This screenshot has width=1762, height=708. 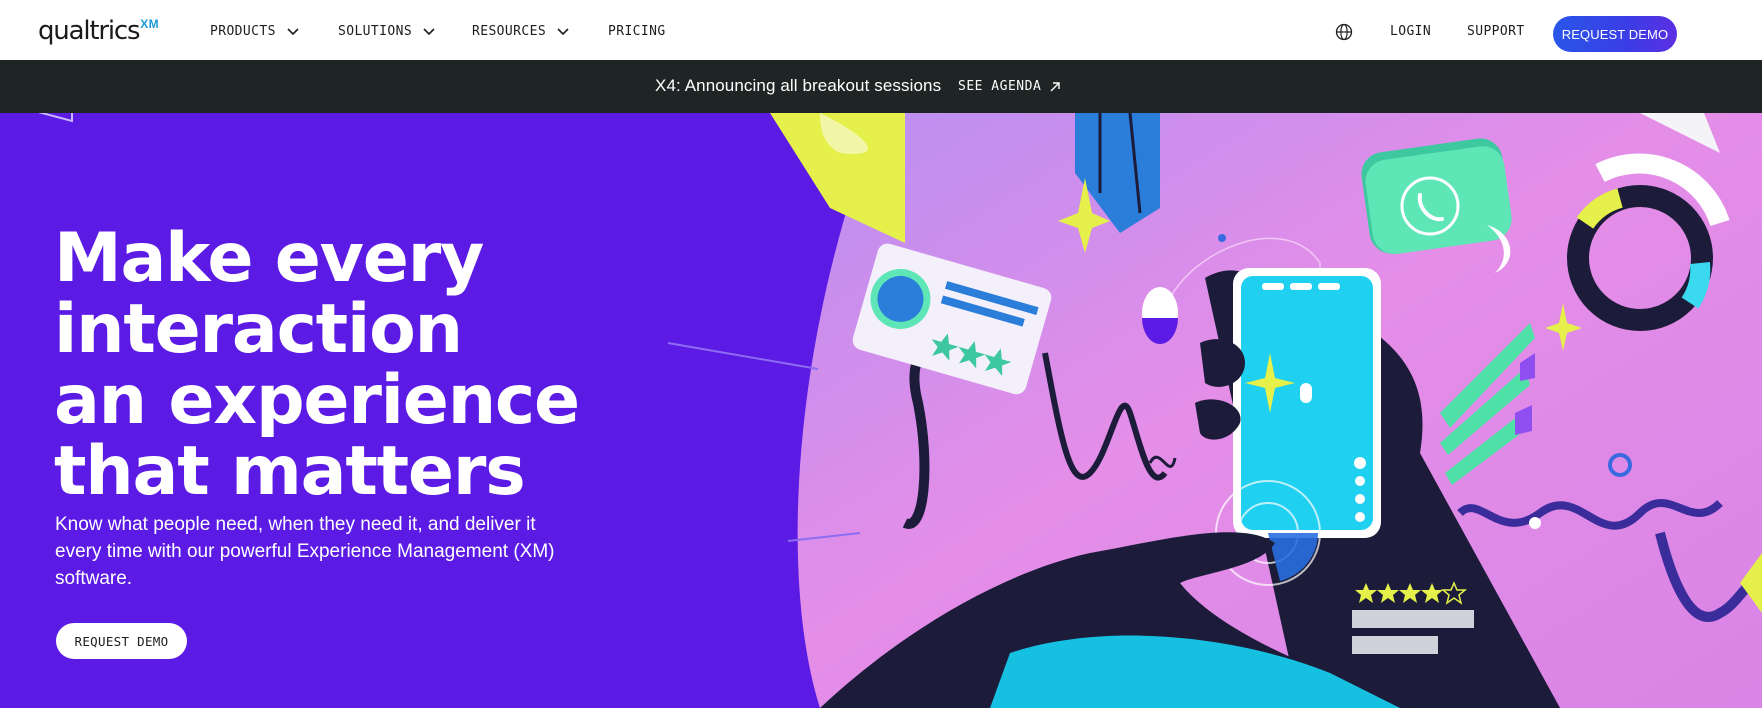 I want to click on announcement-text: X4: Announcing all breakout sessions, so click(x=798, y=85).